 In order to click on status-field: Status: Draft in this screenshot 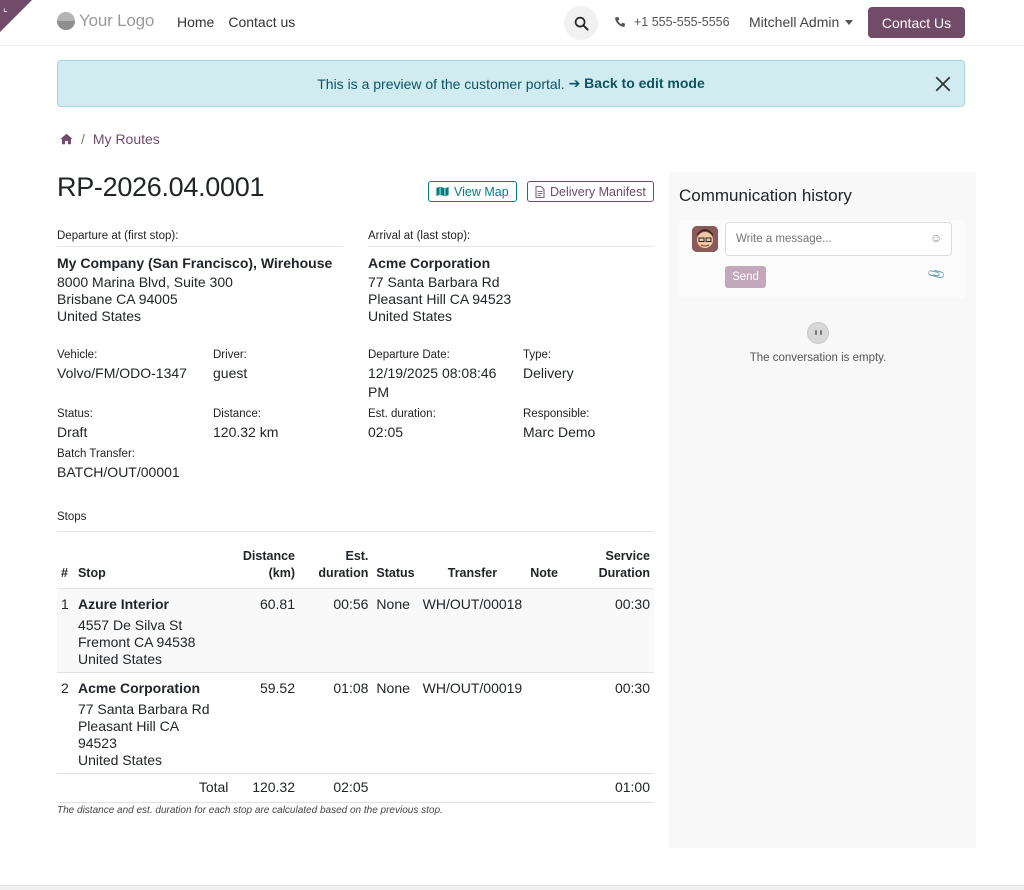, I will do `click(75, 425)`.